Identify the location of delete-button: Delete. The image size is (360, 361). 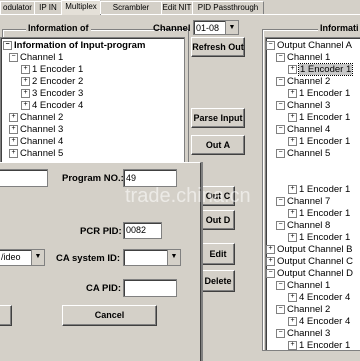
(218, 281).